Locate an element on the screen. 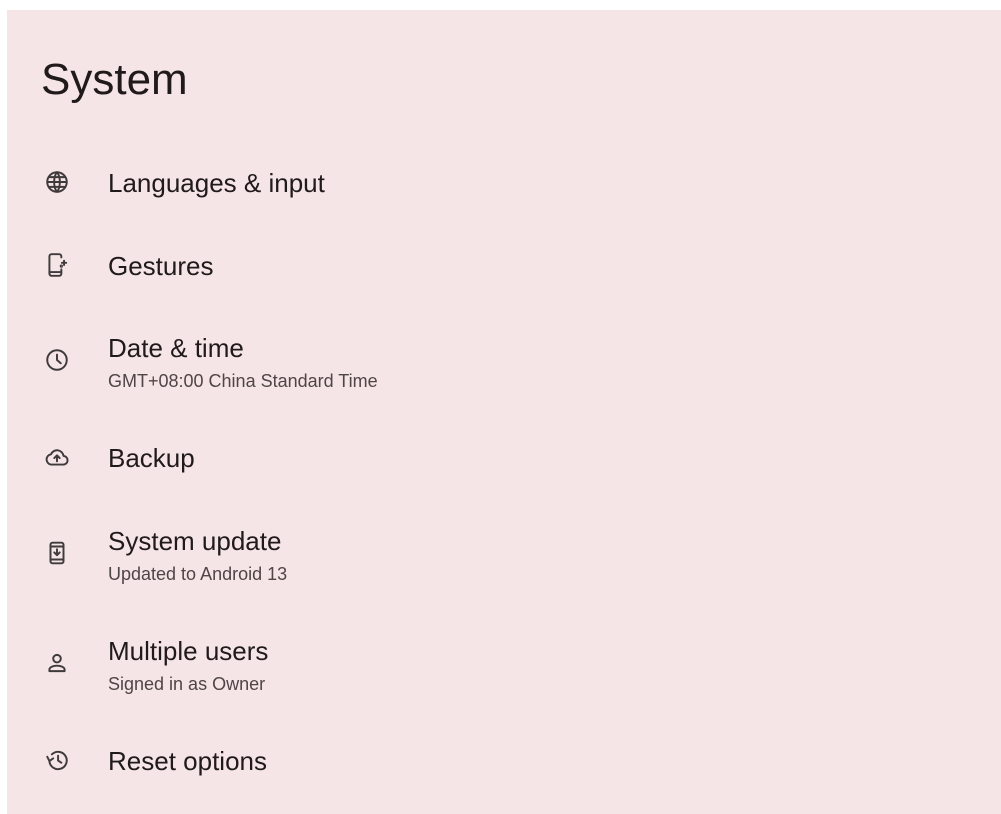  settings-item-summary: Updated to Android 13 is located at coordinates (198, 574).